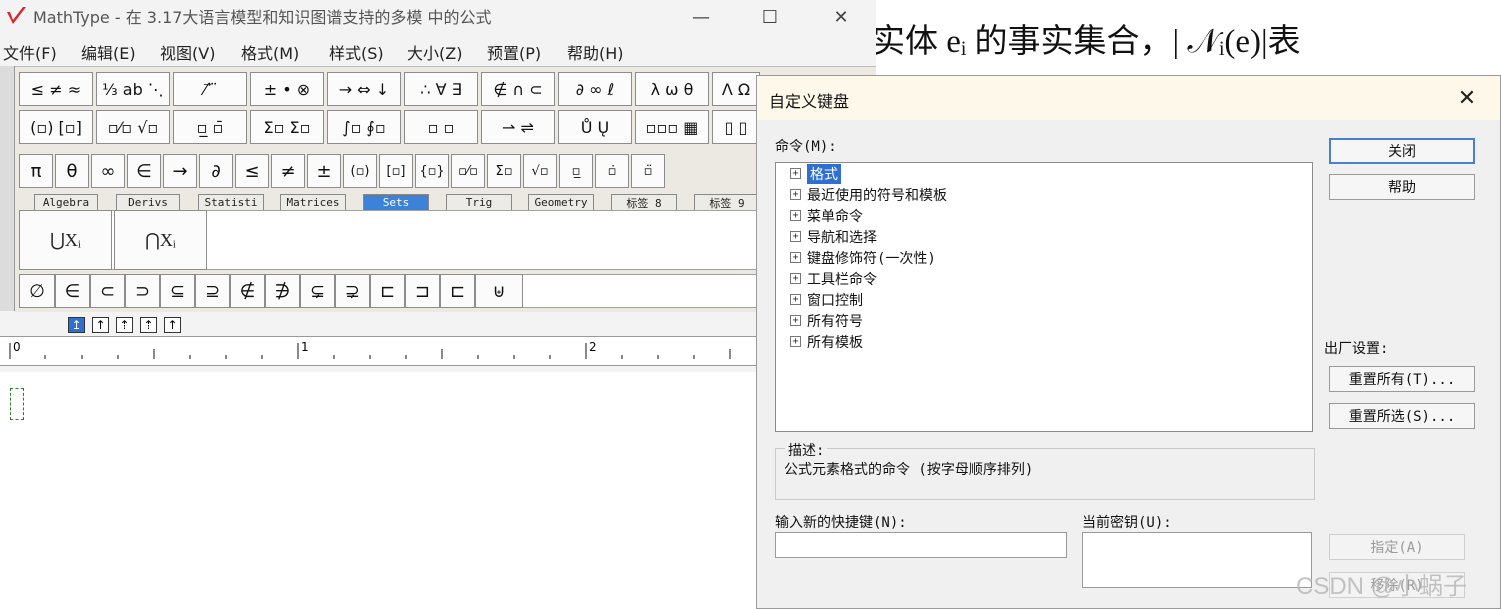 This screenshot has height=609, width=1501. What do you see at coordinates (441, 89) in the screenshot?
I see `palette-logic: ∴ ∀ ∃` at bounding box center [441, 89].